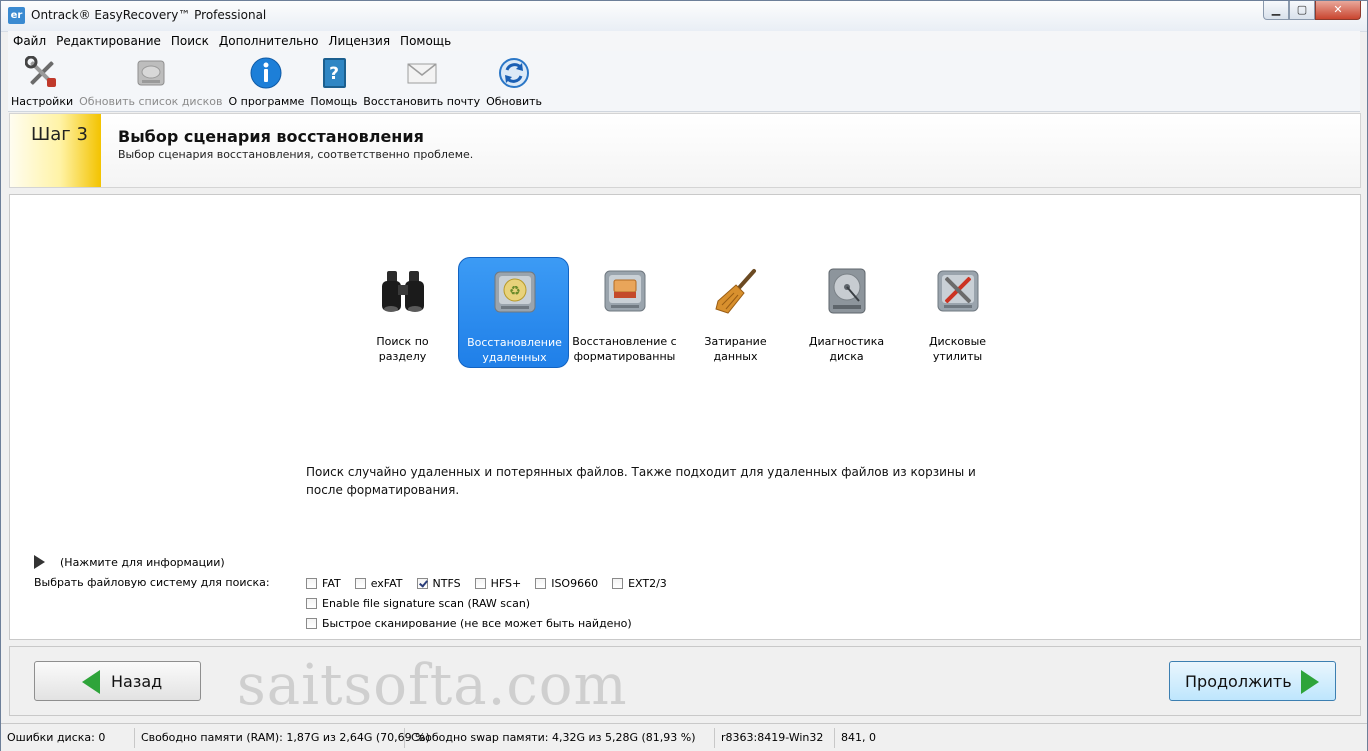 The height and width of the screenshot is (751, 1368). Describe the element at coordinates (68, 737) in the screenshot. I see `status-disk-errors: Ошибки диска: 0` at that location.